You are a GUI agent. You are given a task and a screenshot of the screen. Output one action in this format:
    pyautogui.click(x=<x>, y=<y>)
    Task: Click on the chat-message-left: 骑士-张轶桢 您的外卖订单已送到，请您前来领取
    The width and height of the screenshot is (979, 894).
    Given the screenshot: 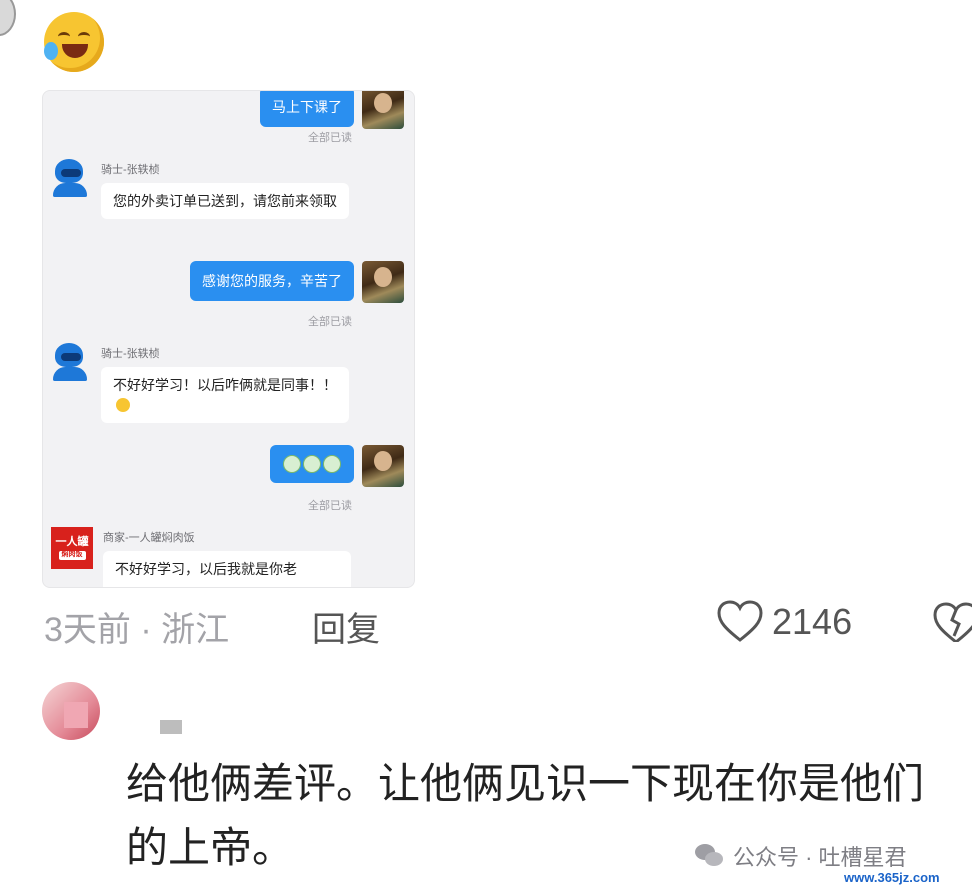 What is the action you would take?
    pyautogui.click(x=200, y=188)
    